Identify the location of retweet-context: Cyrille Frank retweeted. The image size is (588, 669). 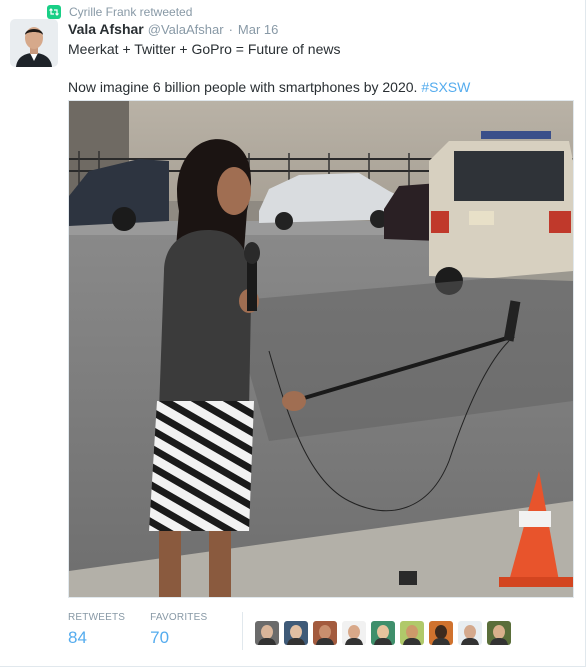
(119, 12).